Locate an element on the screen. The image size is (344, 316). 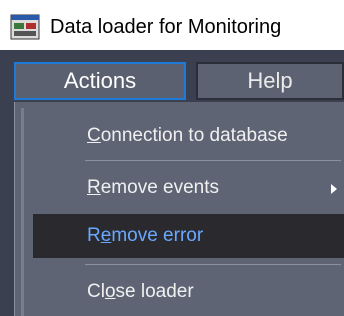
menu-item-label: Remove events is located at coordinates (153, 187).